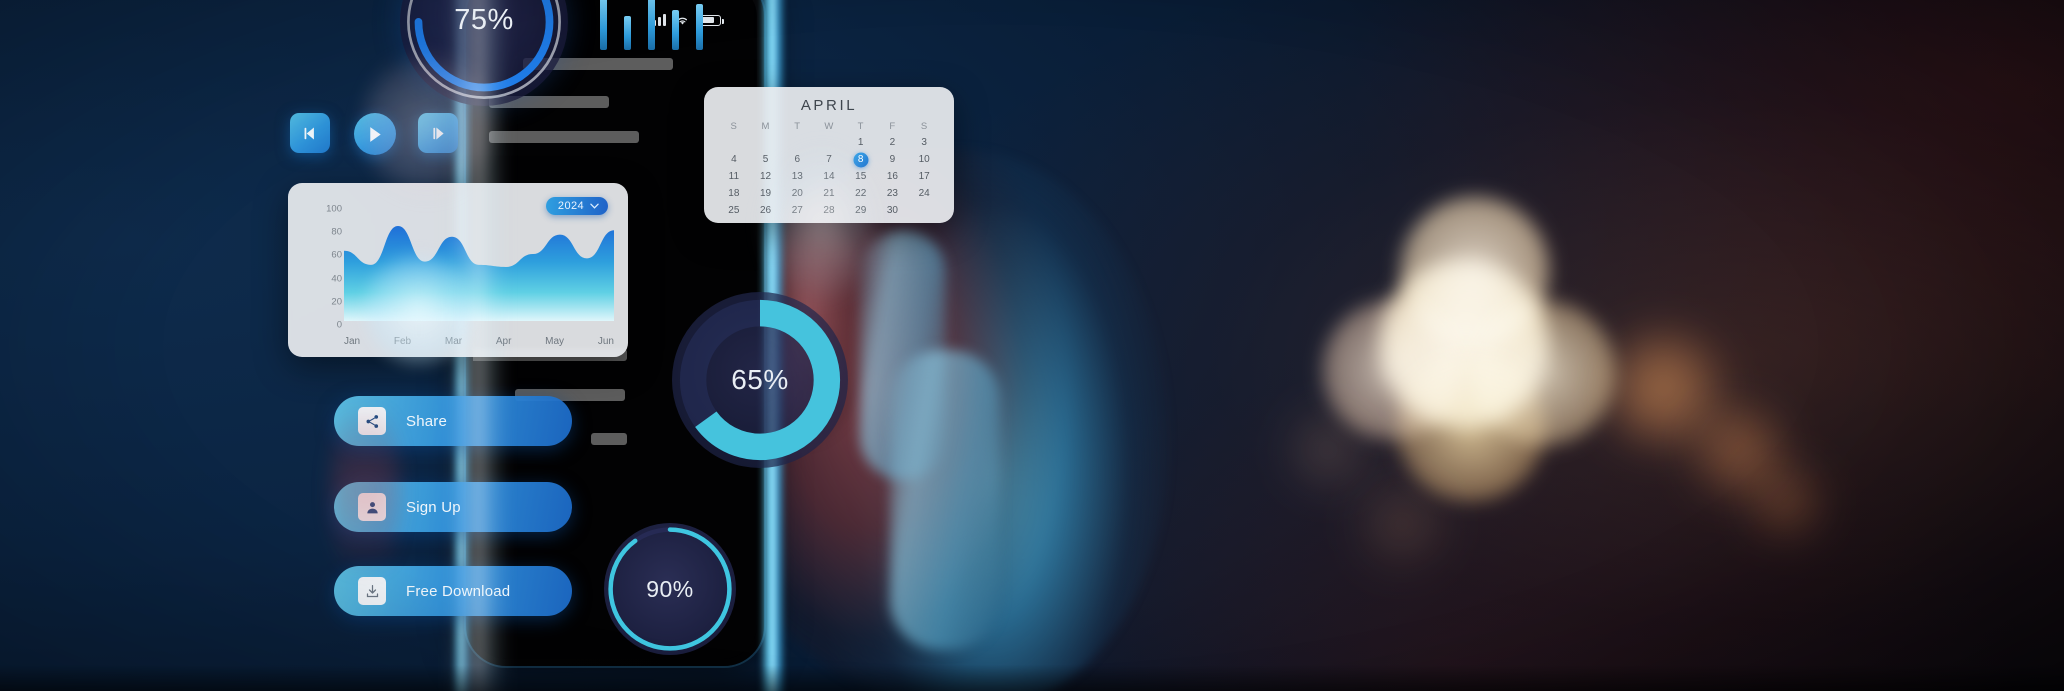 The image size is (2064, 691). What do you see at coordinates (670, 588) in the screenshot?
I see `progress-ring-90-value: 90%` at bounding box center [670, 588].